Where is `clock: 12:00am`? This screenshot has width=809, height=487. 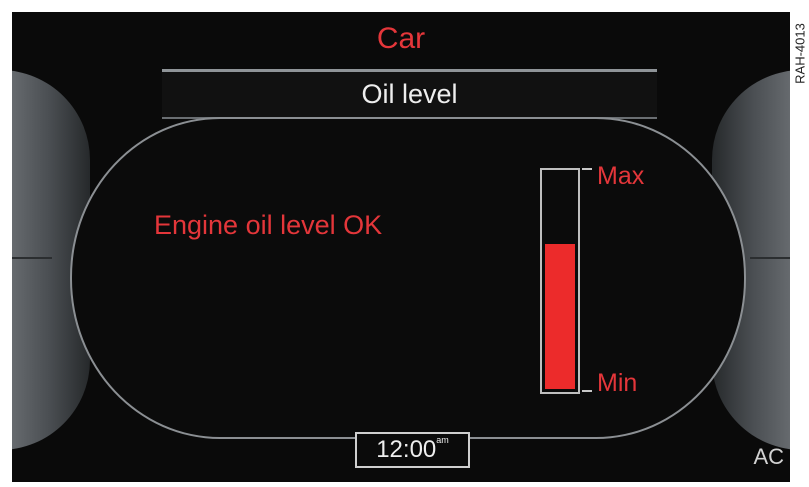
clock: 12:00am is located at coordinates (412, 450).